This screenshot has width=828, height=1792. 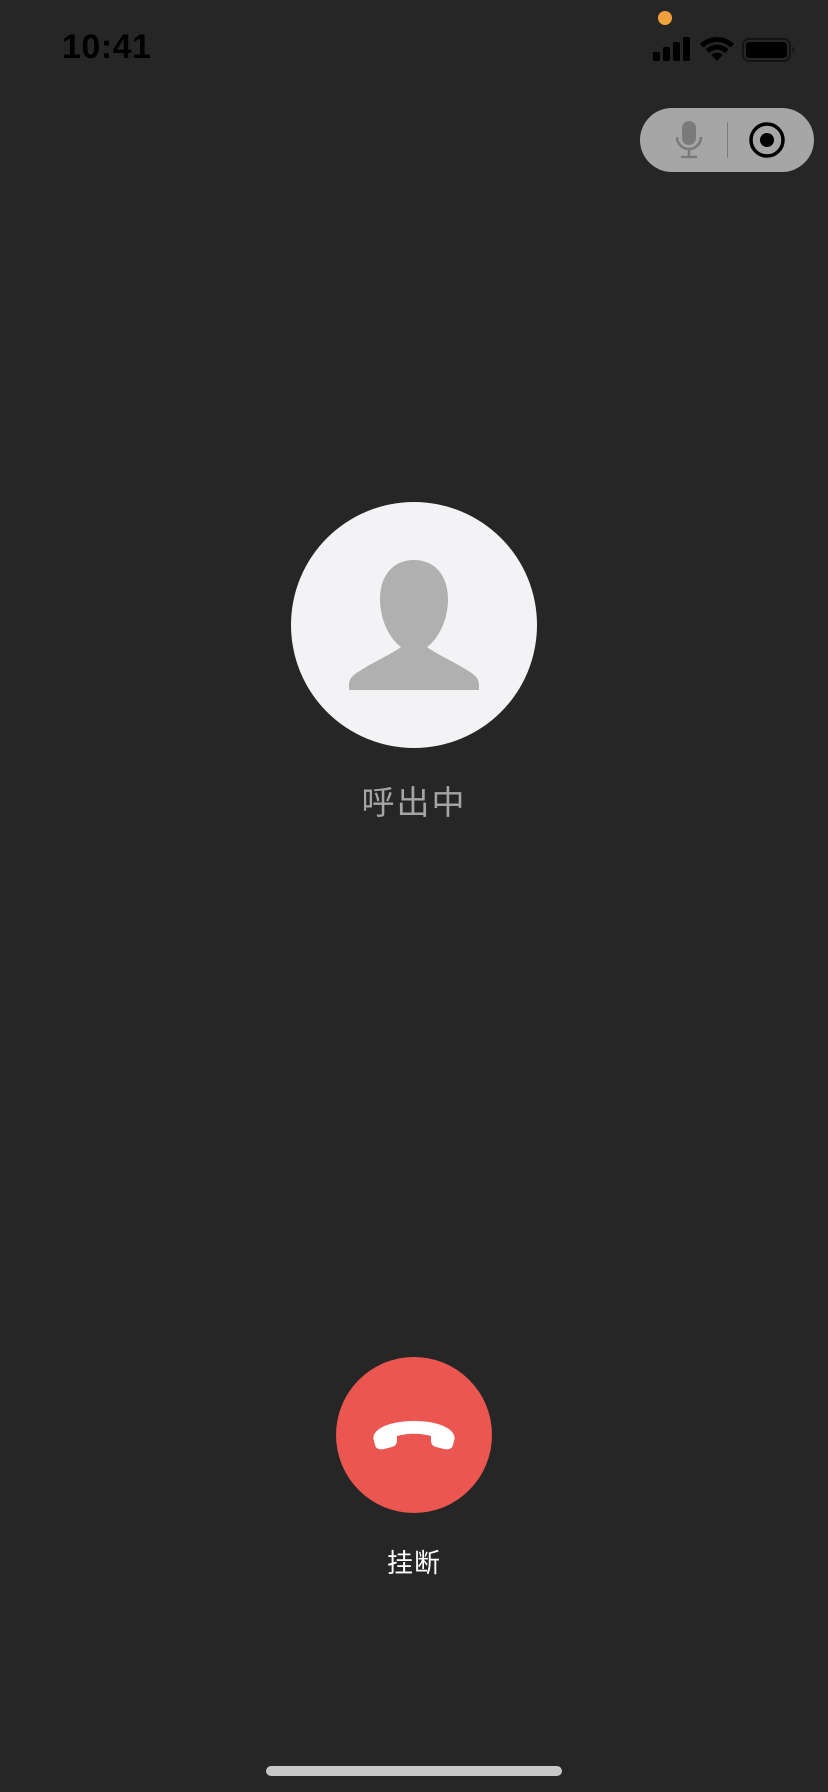 I want to click on wifi-icon, so click(x=717, y=51).